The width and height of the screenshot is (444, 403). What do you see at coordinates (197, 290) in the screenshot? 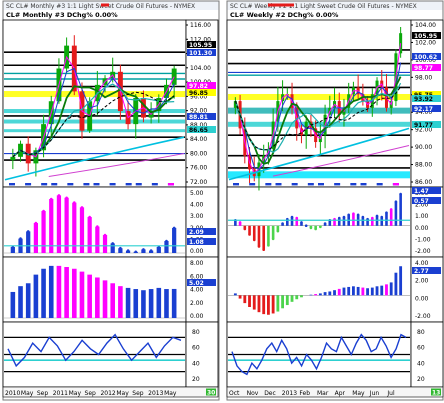
I see `ind2-tick-label: 4.00` at bounding box center [197, 290].